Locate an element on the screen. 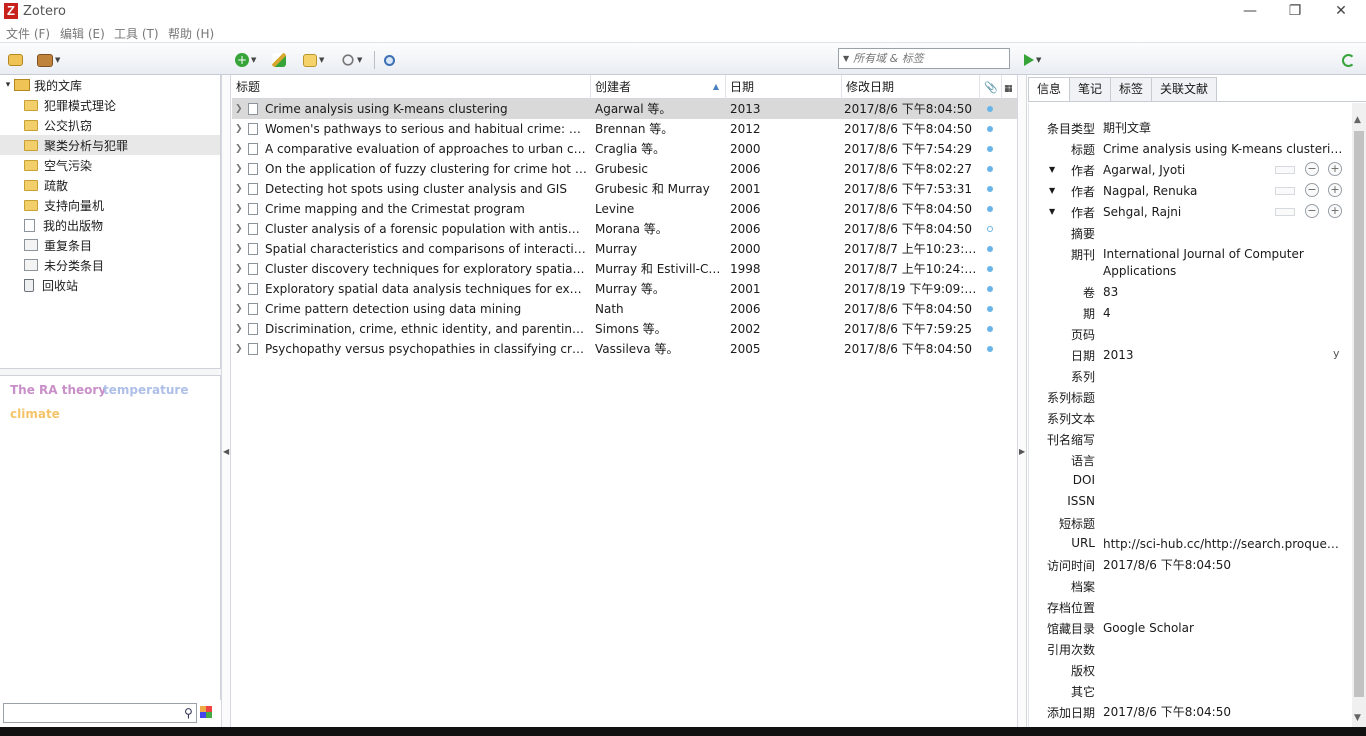 This screenshot has width=1366, height=736. field-value: 4 is located at coordinates (1223, 313).